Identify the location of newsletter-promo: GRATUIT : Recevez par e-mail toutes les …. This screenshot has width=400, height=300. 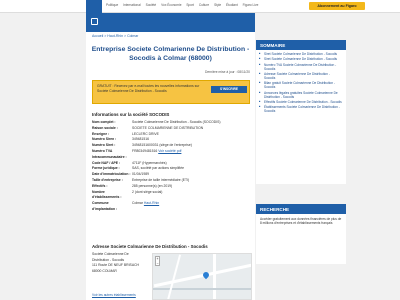
(171, 92).